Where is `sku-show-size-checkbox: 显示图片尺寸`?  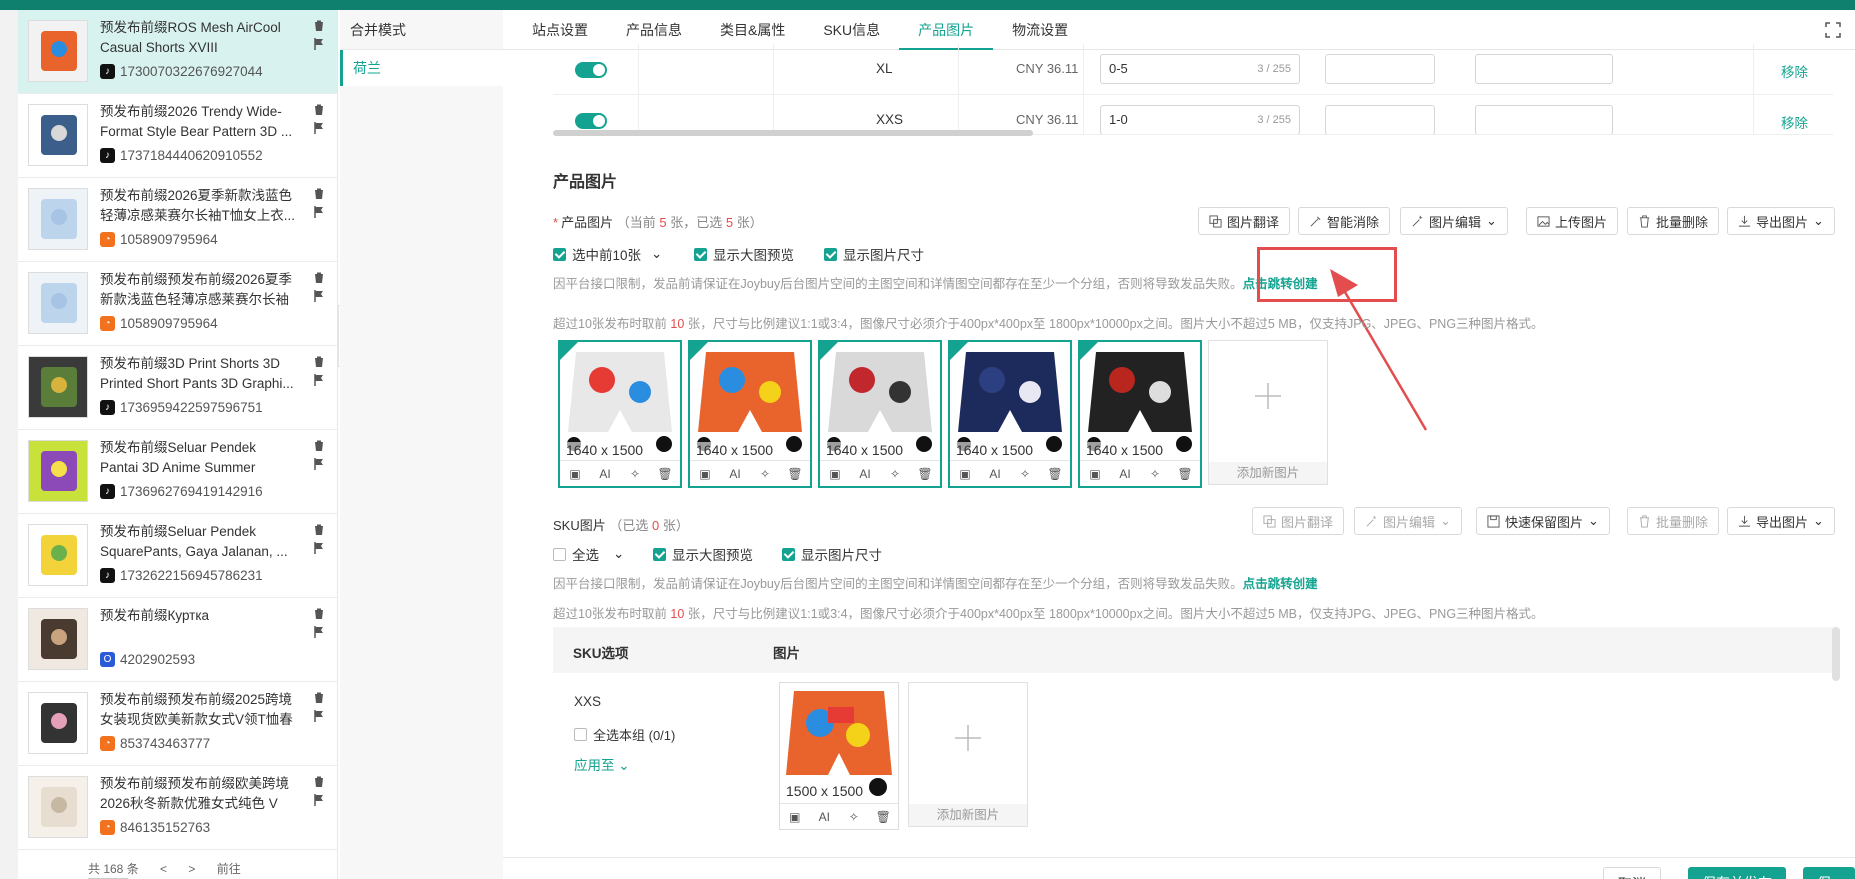 sku-show-size-checkbox: 显示图片尺寸 is located at coordinates (832, 554).